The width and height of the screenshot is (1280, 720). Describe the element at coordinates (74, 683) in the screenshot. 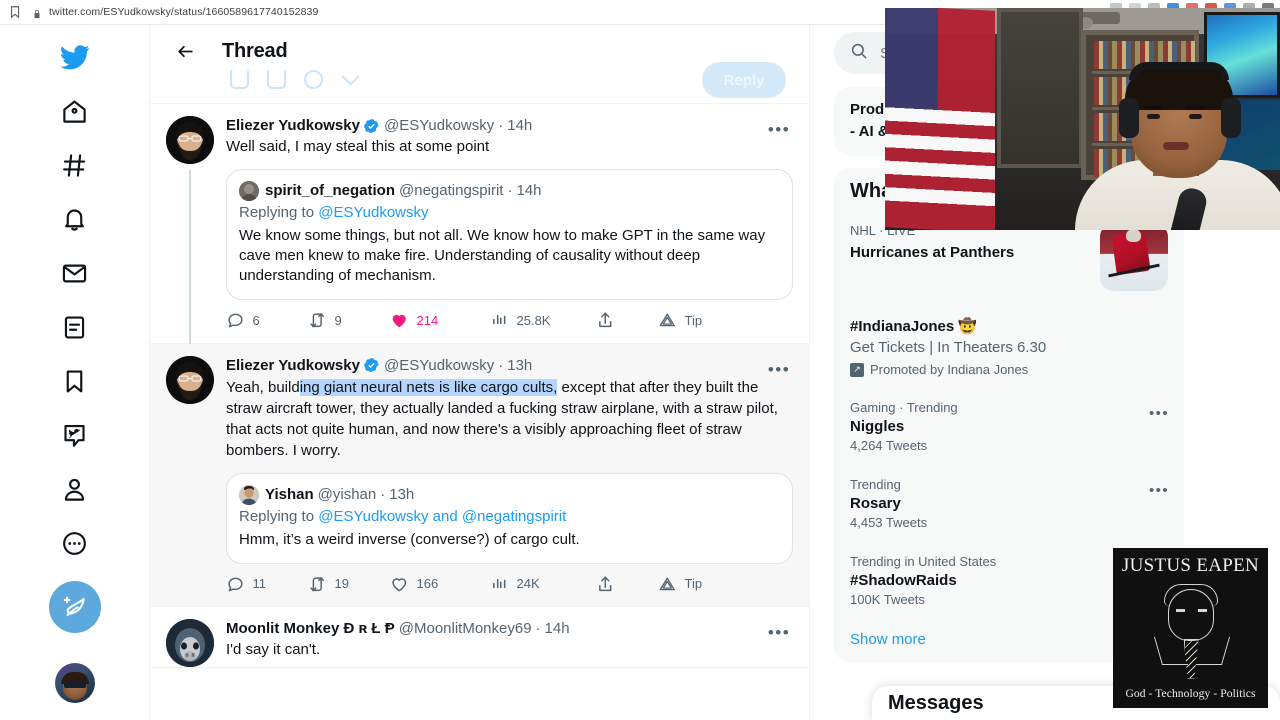

I see `account-avatar` at that location.